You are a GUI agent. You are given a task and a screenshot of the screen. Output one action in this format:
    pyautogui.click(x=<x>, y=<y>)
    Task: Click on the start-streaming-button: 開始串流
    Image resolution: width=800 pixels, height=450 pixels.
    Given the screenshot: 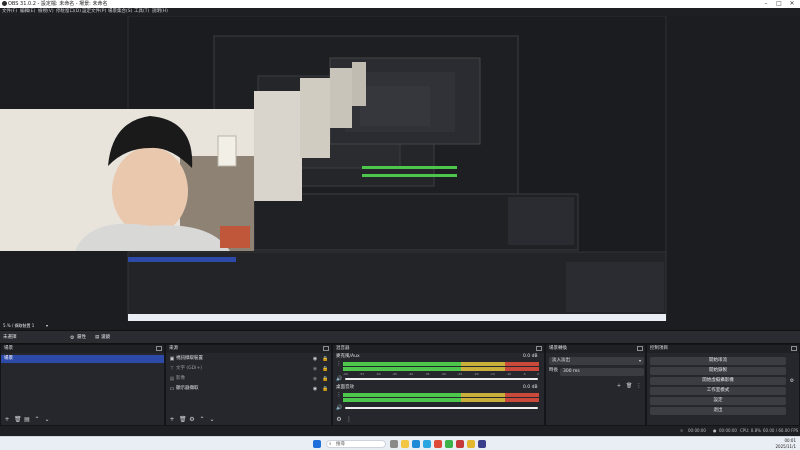 What is the action you would take?
    pyautogui.click(x=718, y=361)
    